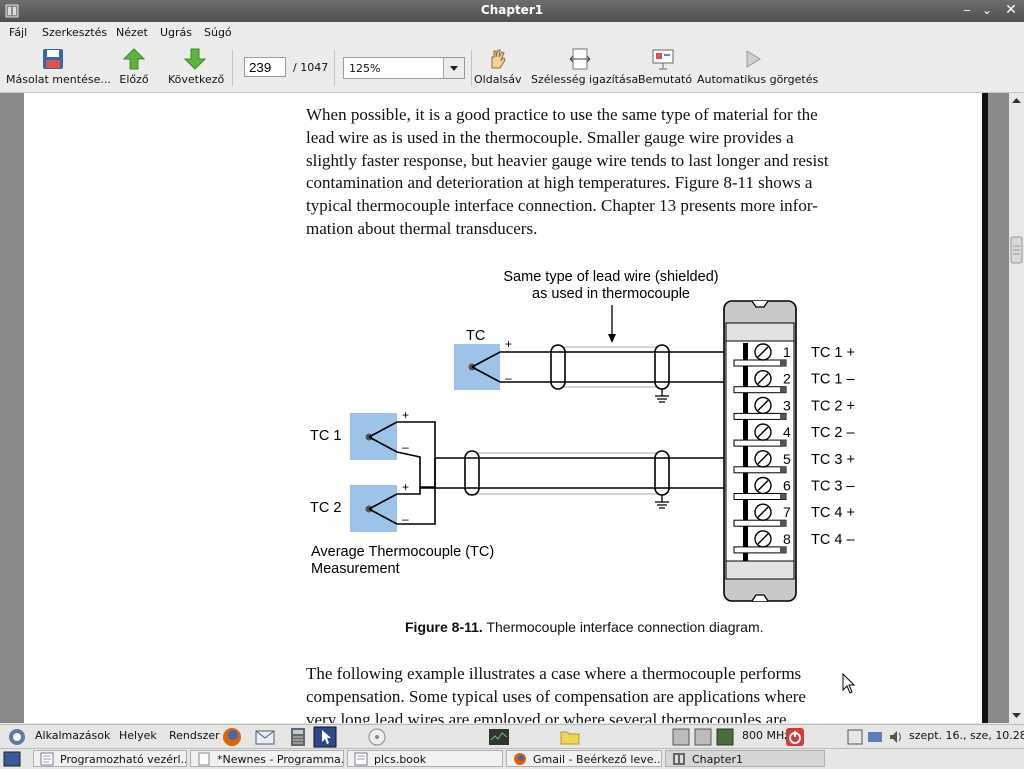  What do you see at coordinates (679, 759) in the screenshot?
I see `document-viewer-icon` at bounding box center [679, 759].